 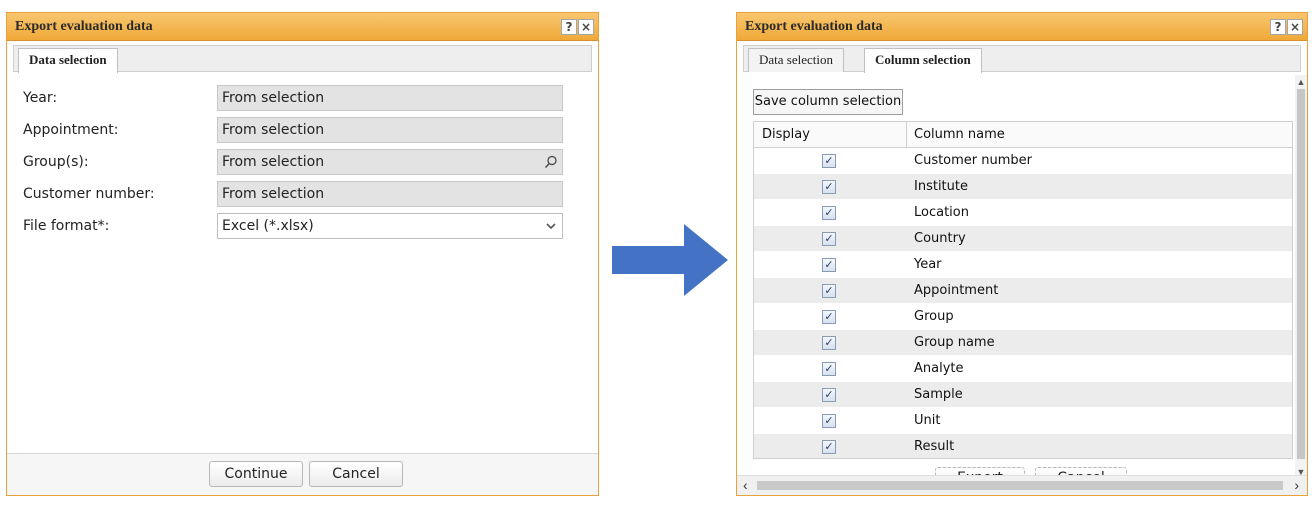 I want to click on form-row-file-format: File format*: Excel (*.xlsx), so click(x=293, y=226).